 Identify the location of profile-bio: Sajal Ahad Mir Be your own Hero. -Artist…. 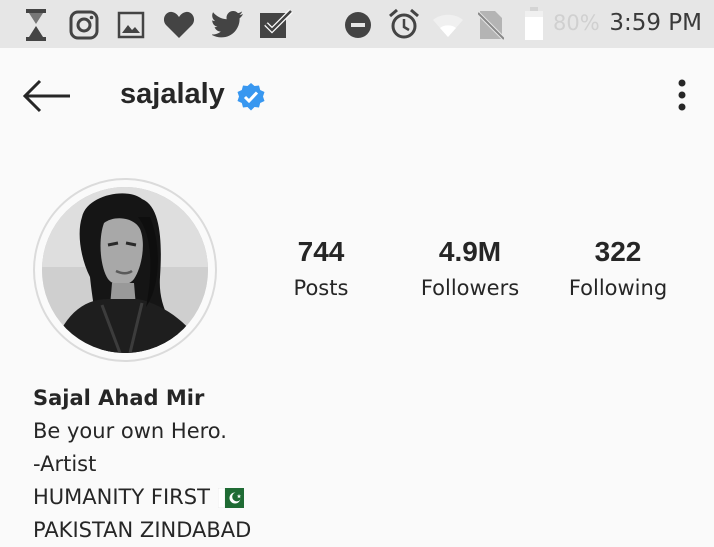
(142, 464).